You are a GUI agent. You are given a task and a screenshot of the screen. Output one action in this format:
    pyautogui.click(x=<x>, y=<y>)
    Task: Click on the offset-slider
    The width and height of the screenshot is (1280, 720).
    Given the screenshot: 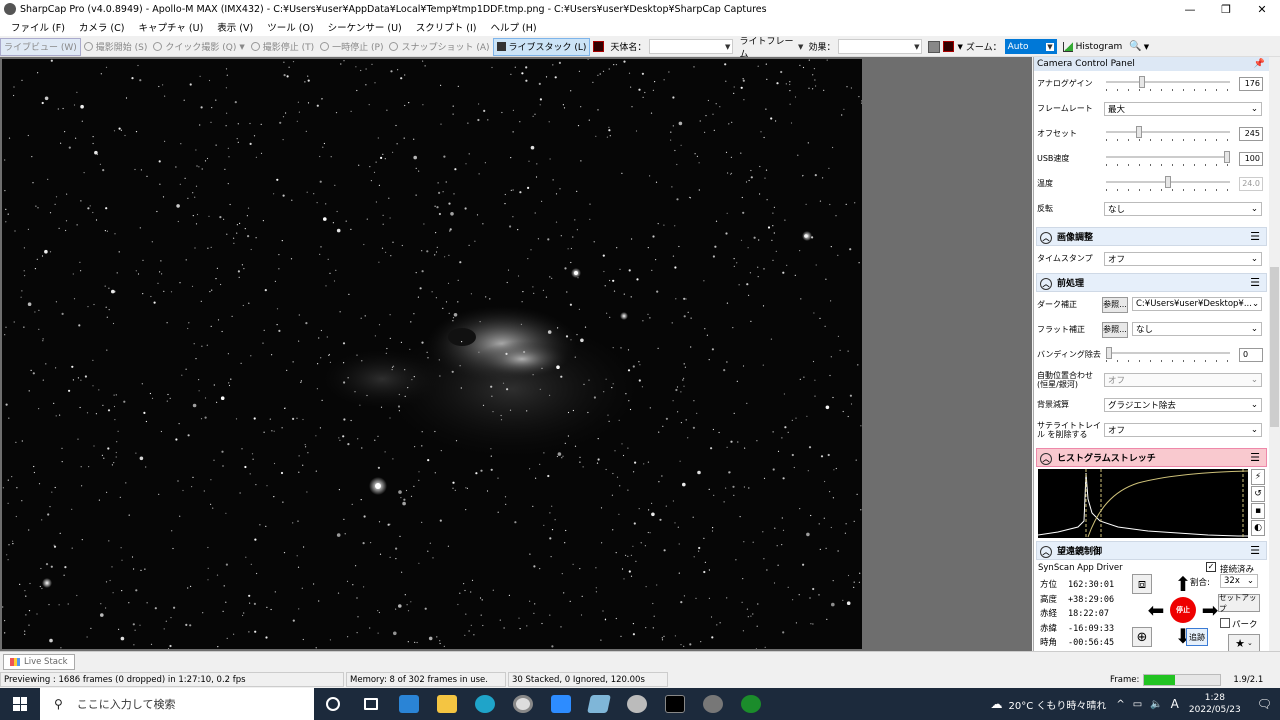 What is the action you would take?
    pyautogui.click(x=1168, y=134)
    